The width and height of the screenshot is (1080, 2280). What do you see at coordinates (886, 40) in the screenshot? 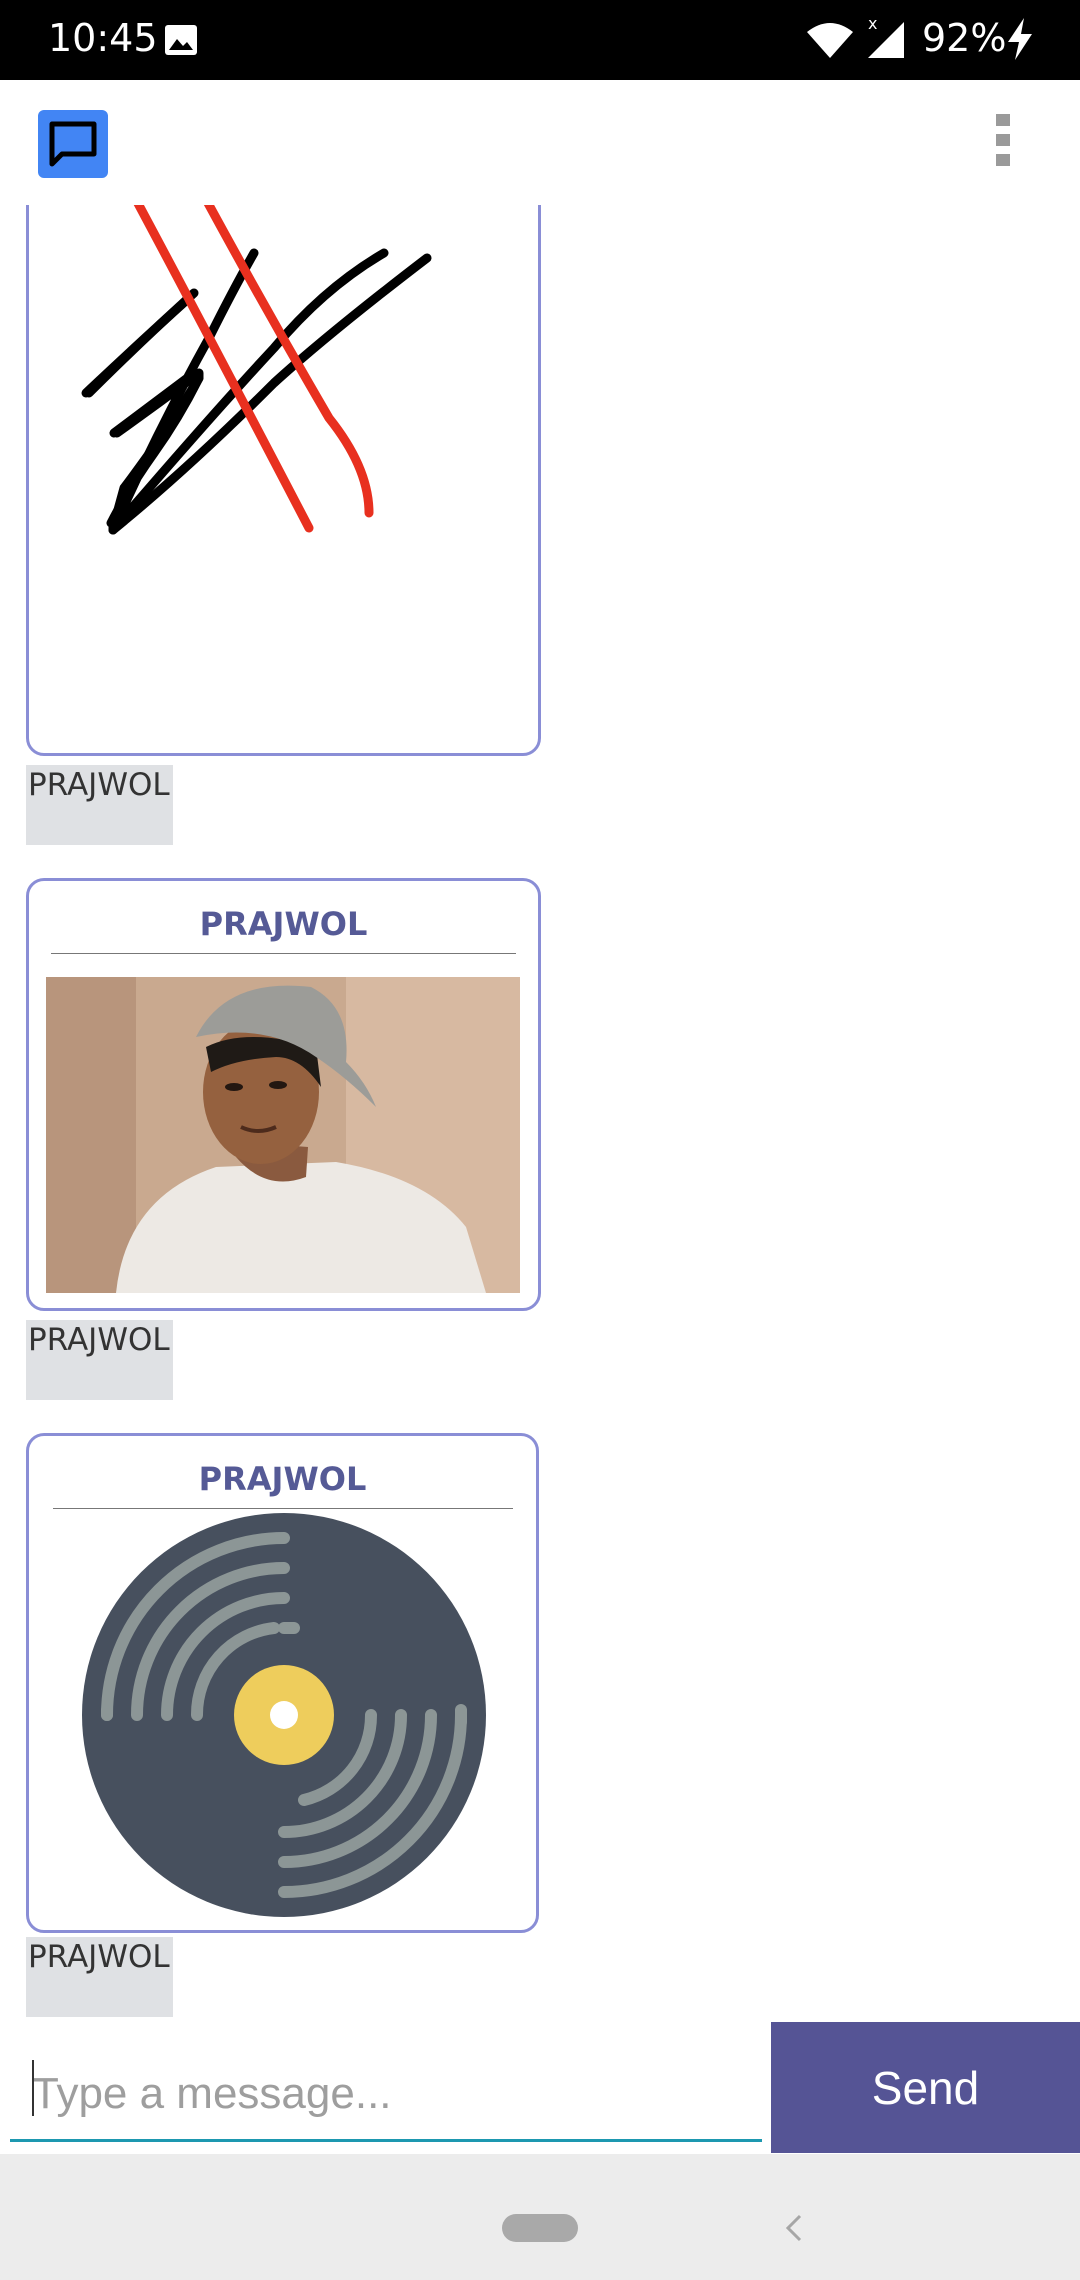
I see `signal-icon` at bounding box center [886, 40].